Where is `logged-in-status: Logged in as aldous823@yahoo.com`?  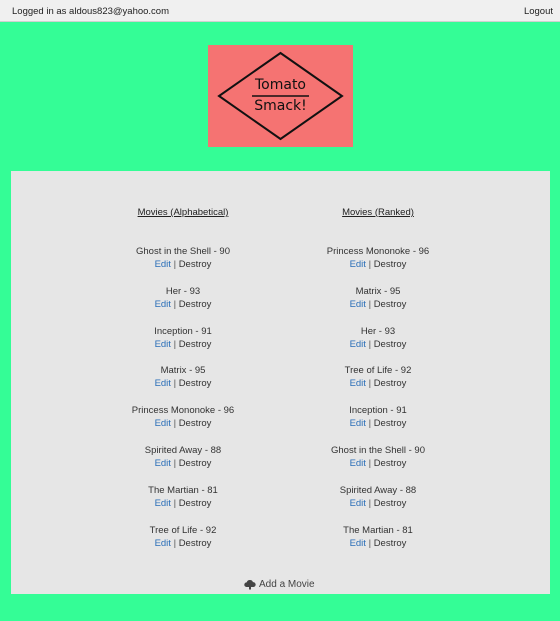
logged-in-status: Logged in as aldous823@yahoo.com is located at coordinates (91, 11).